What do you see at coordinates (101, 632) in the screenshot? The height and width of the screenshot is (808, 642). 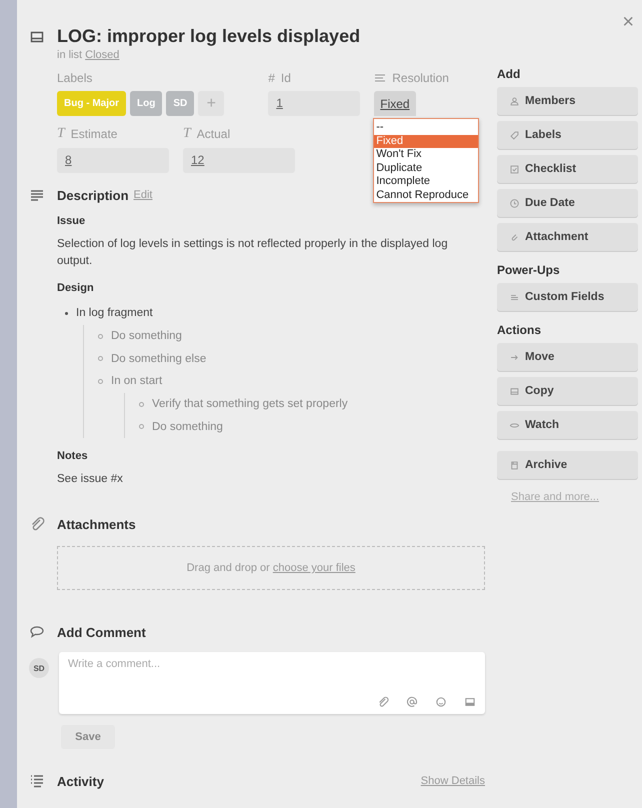 I see `add-comment-heading: Add Comment` at bounding box center [101, 632].